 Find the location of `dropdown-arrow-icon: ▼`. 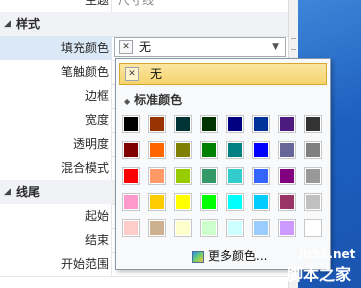

dropdown-arrow-icon: ▼ is located at coordinates (275, 47).